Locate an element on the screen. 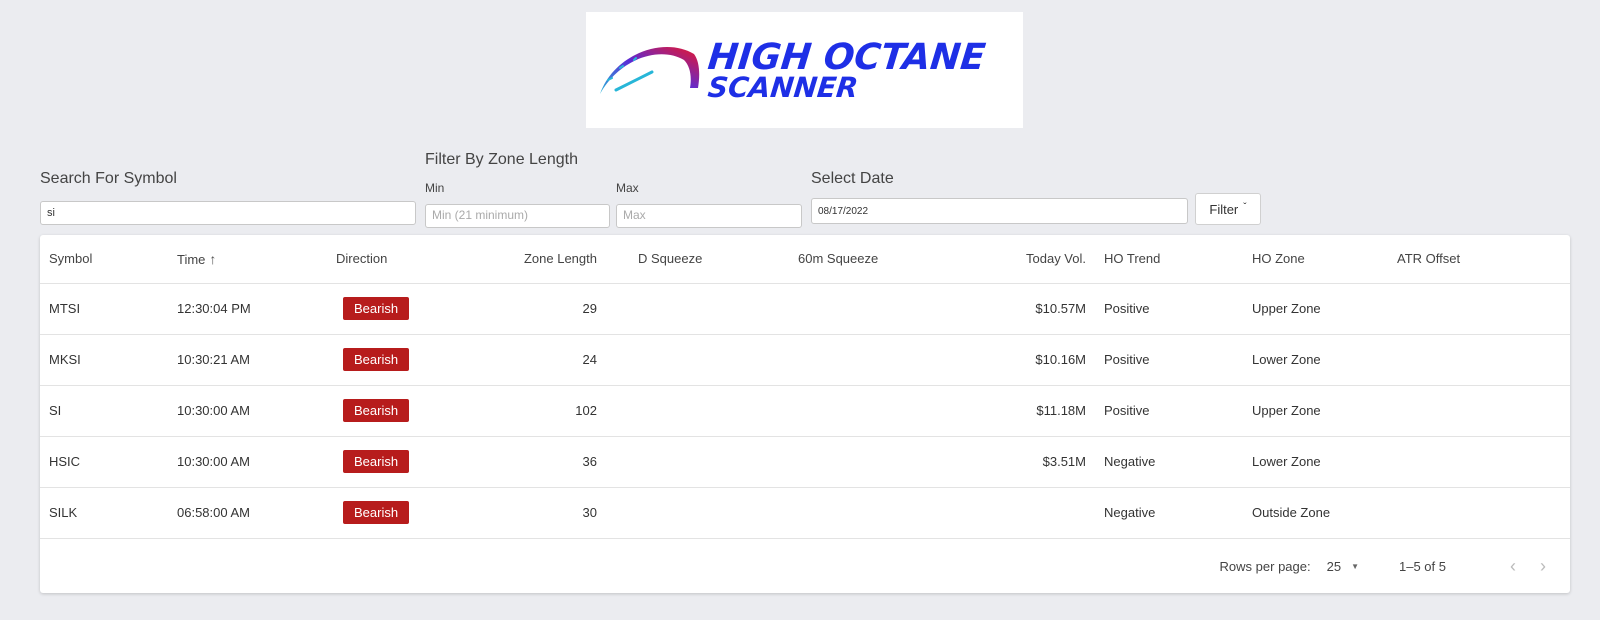 Image resolution: width=1600 pixels, height=620 pixels. caret-down-icon: ▼ is located at coordinates (1355, 566).